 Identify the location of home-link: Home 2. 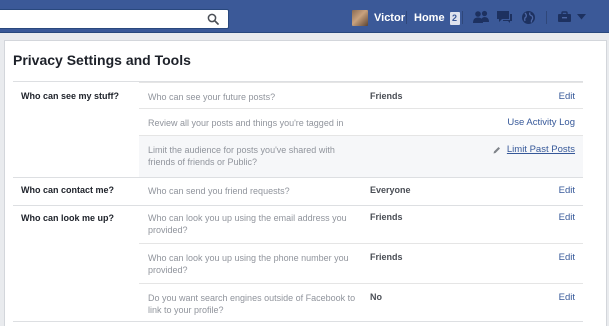
(437, 18).